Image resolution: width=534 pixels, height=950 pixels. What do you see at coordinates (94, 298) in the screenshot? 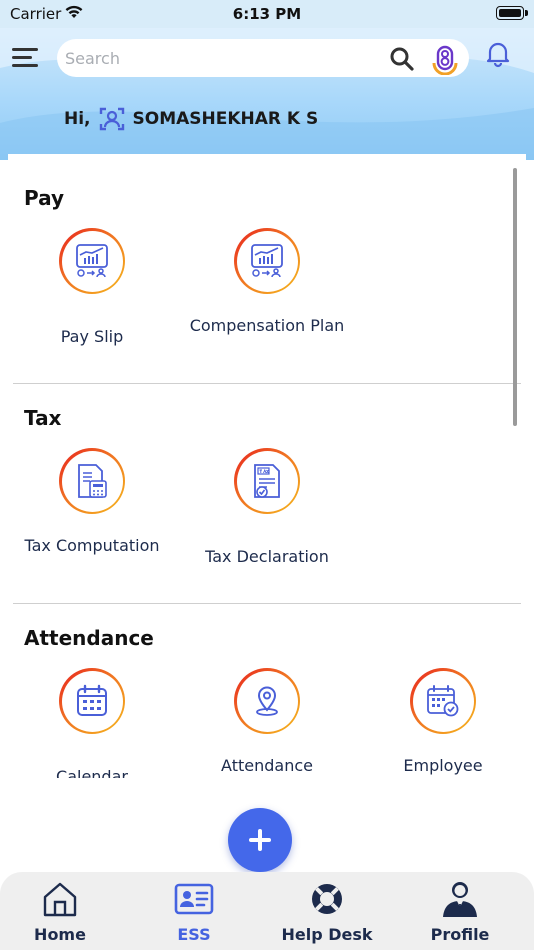
I see `pay-slip-tile: Pay Slip` at bounding box center [94, 298].